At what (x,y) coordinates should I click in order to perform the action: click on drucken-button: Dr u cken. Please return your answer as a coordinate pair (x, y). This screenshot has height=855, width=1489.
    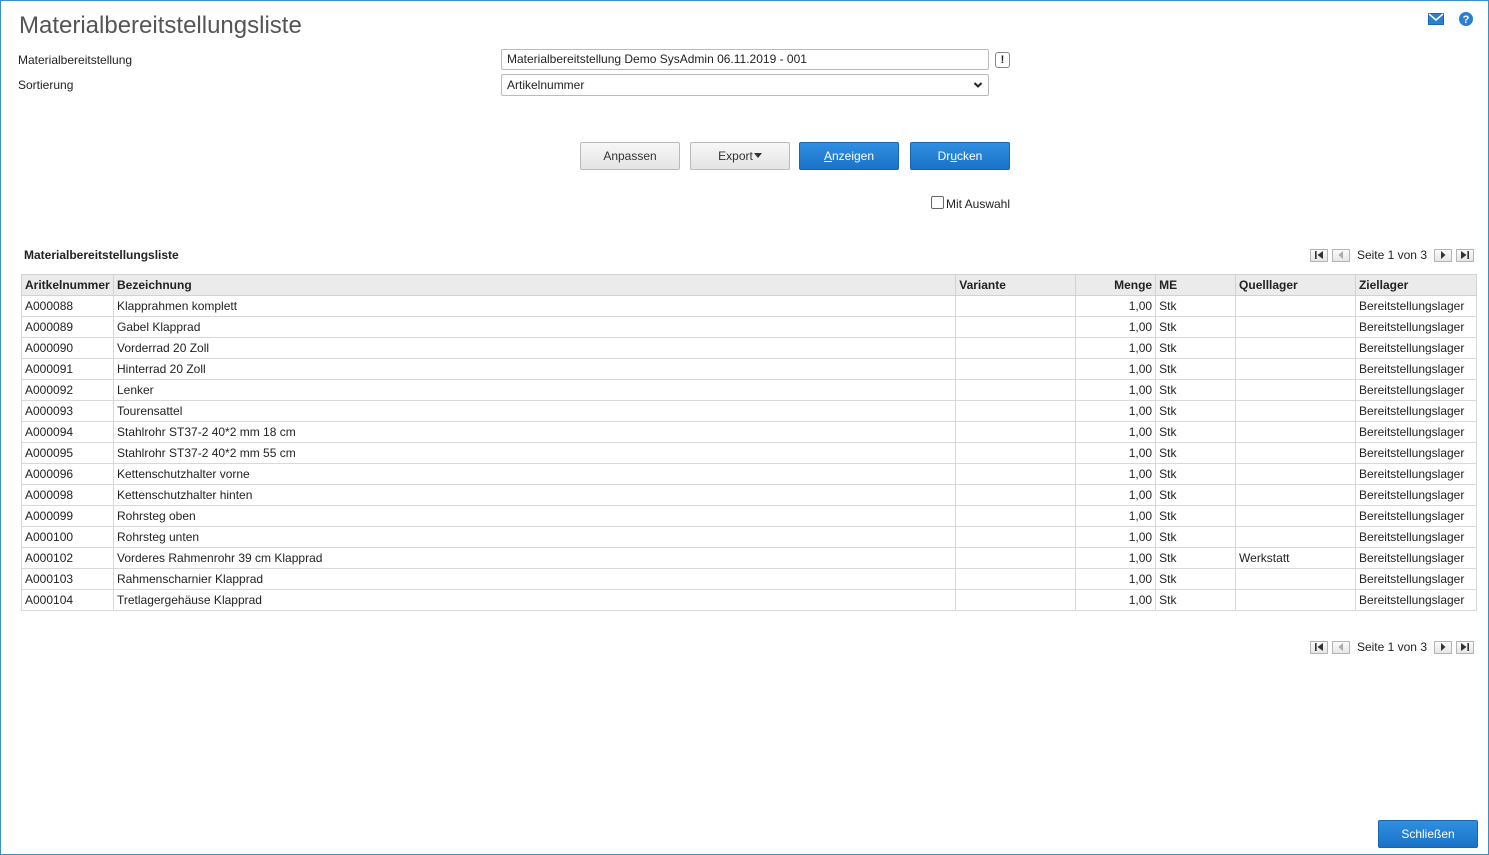
    Looking at the image, I should click on (960, 156).